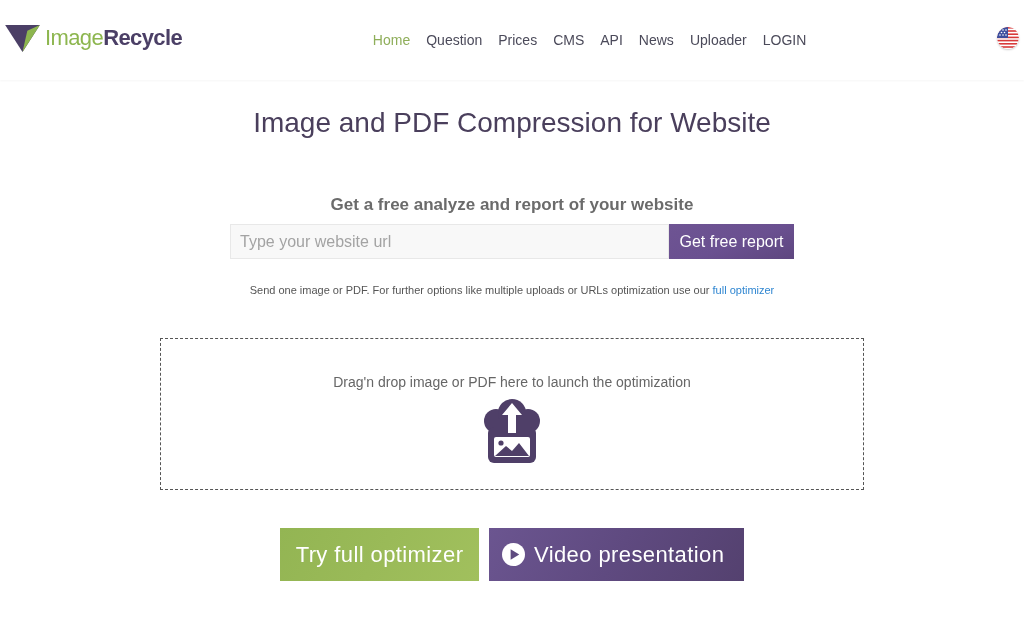  Describe the element at coordinates (512, 382) in the screenshot. I see `drop-text: Drag'n drop image or PDF here to launch the optimization` at that location.